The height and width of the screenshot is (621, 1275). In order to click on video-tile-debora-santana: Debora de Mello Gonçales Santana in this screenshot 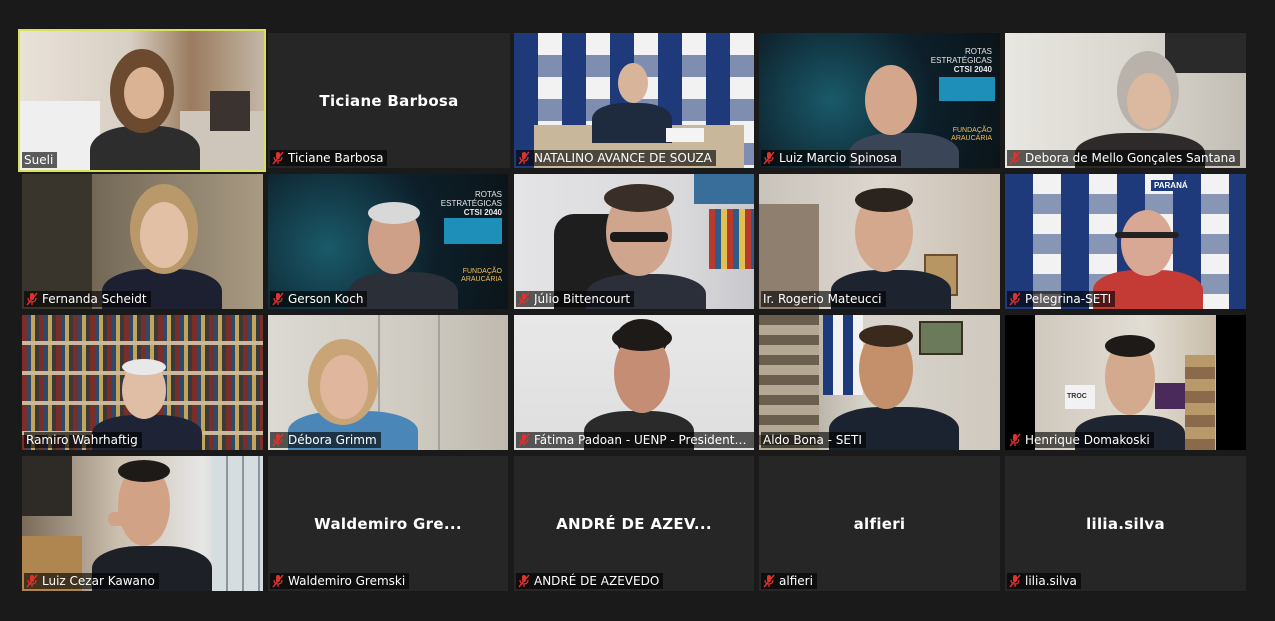, I will do `click(1125, 100)`.